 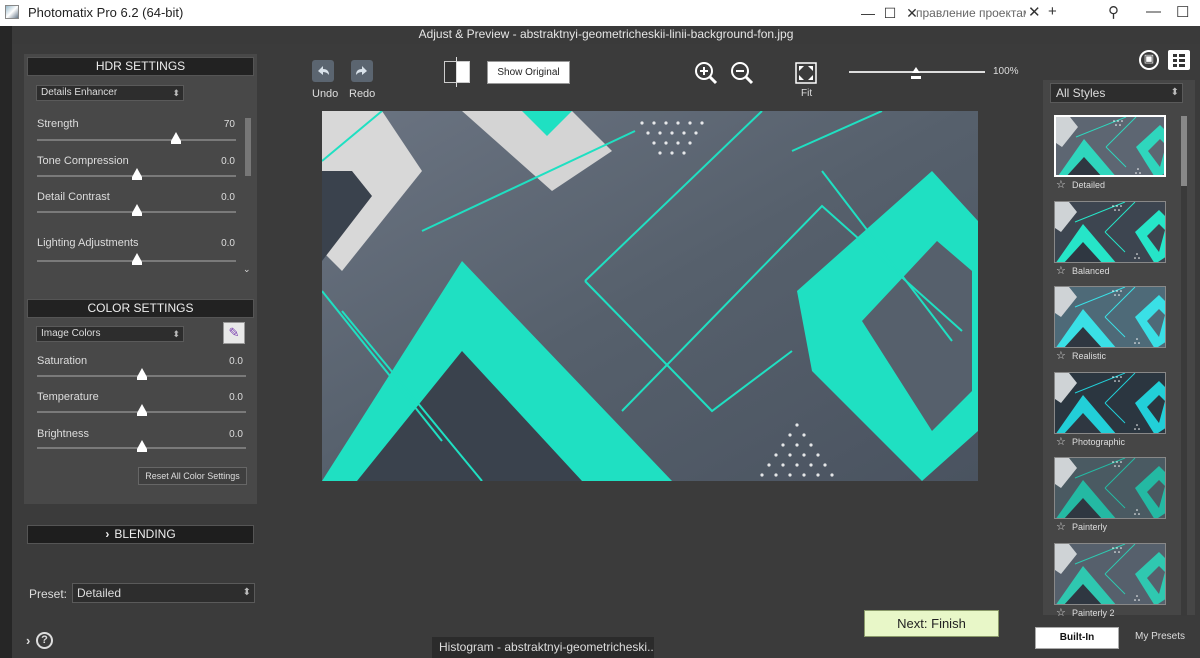 What do you see at coordinates (247, 269) in the screenshot?
I see `scroll-down-icon: ⌄` at bounding box center [247, 269].